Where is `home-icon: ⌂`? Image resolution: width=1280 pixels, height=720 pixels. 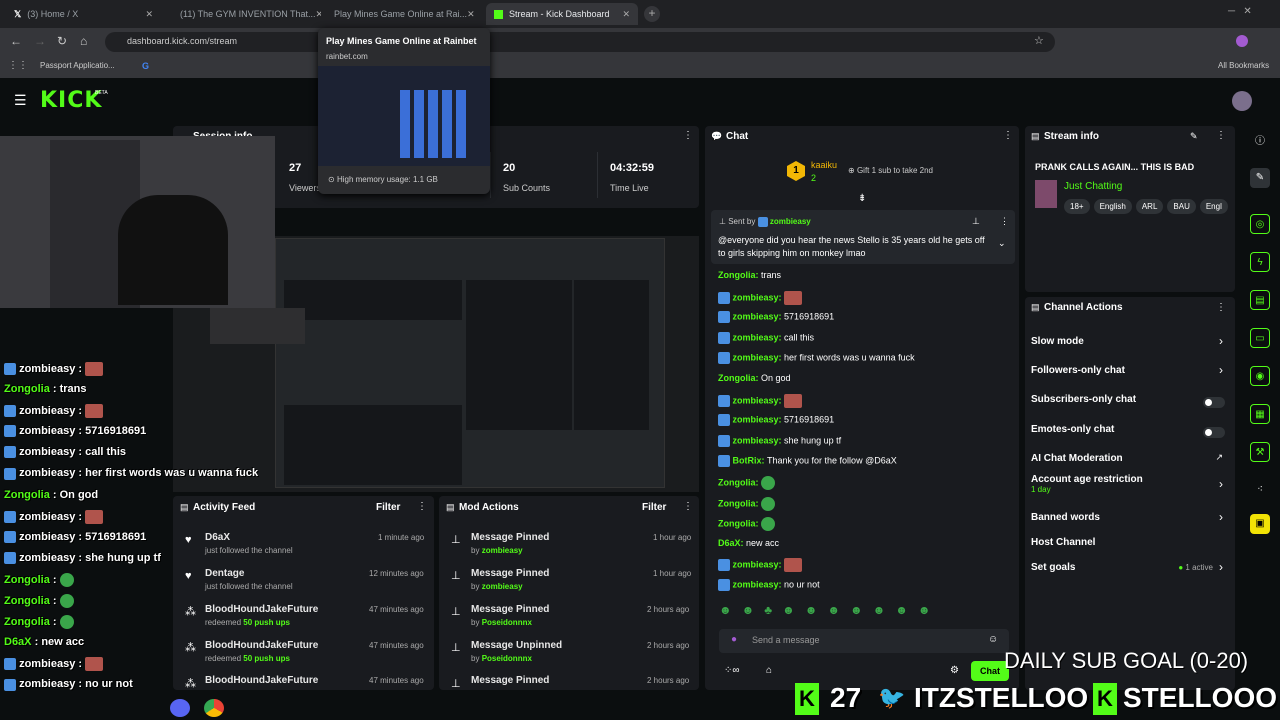 home-icon: ⌂ is located at coordinates (83, 41).